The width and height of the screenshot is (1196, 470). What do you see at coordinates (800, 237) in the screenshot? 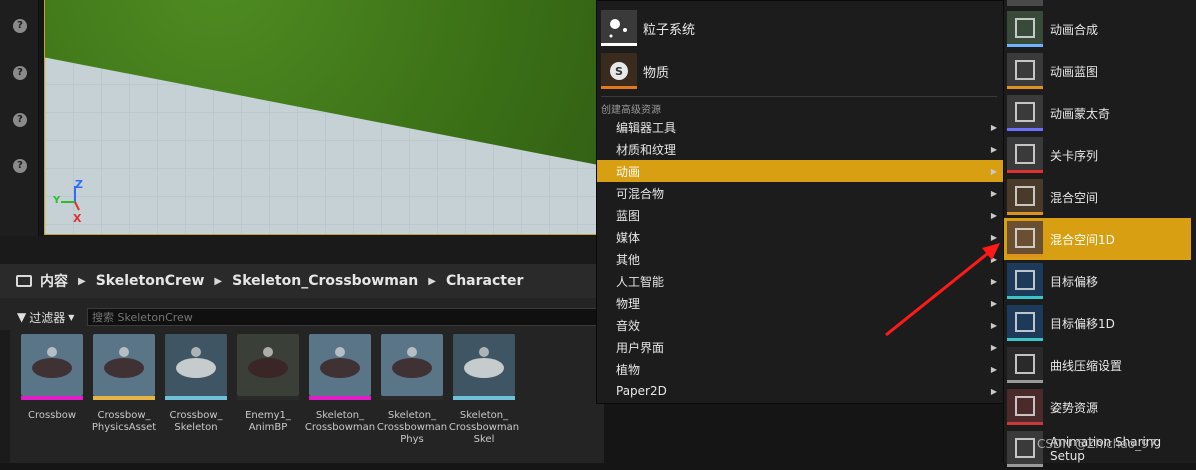
I see `menu-item: 媒体 ▶` at bounding box center [800, 237].